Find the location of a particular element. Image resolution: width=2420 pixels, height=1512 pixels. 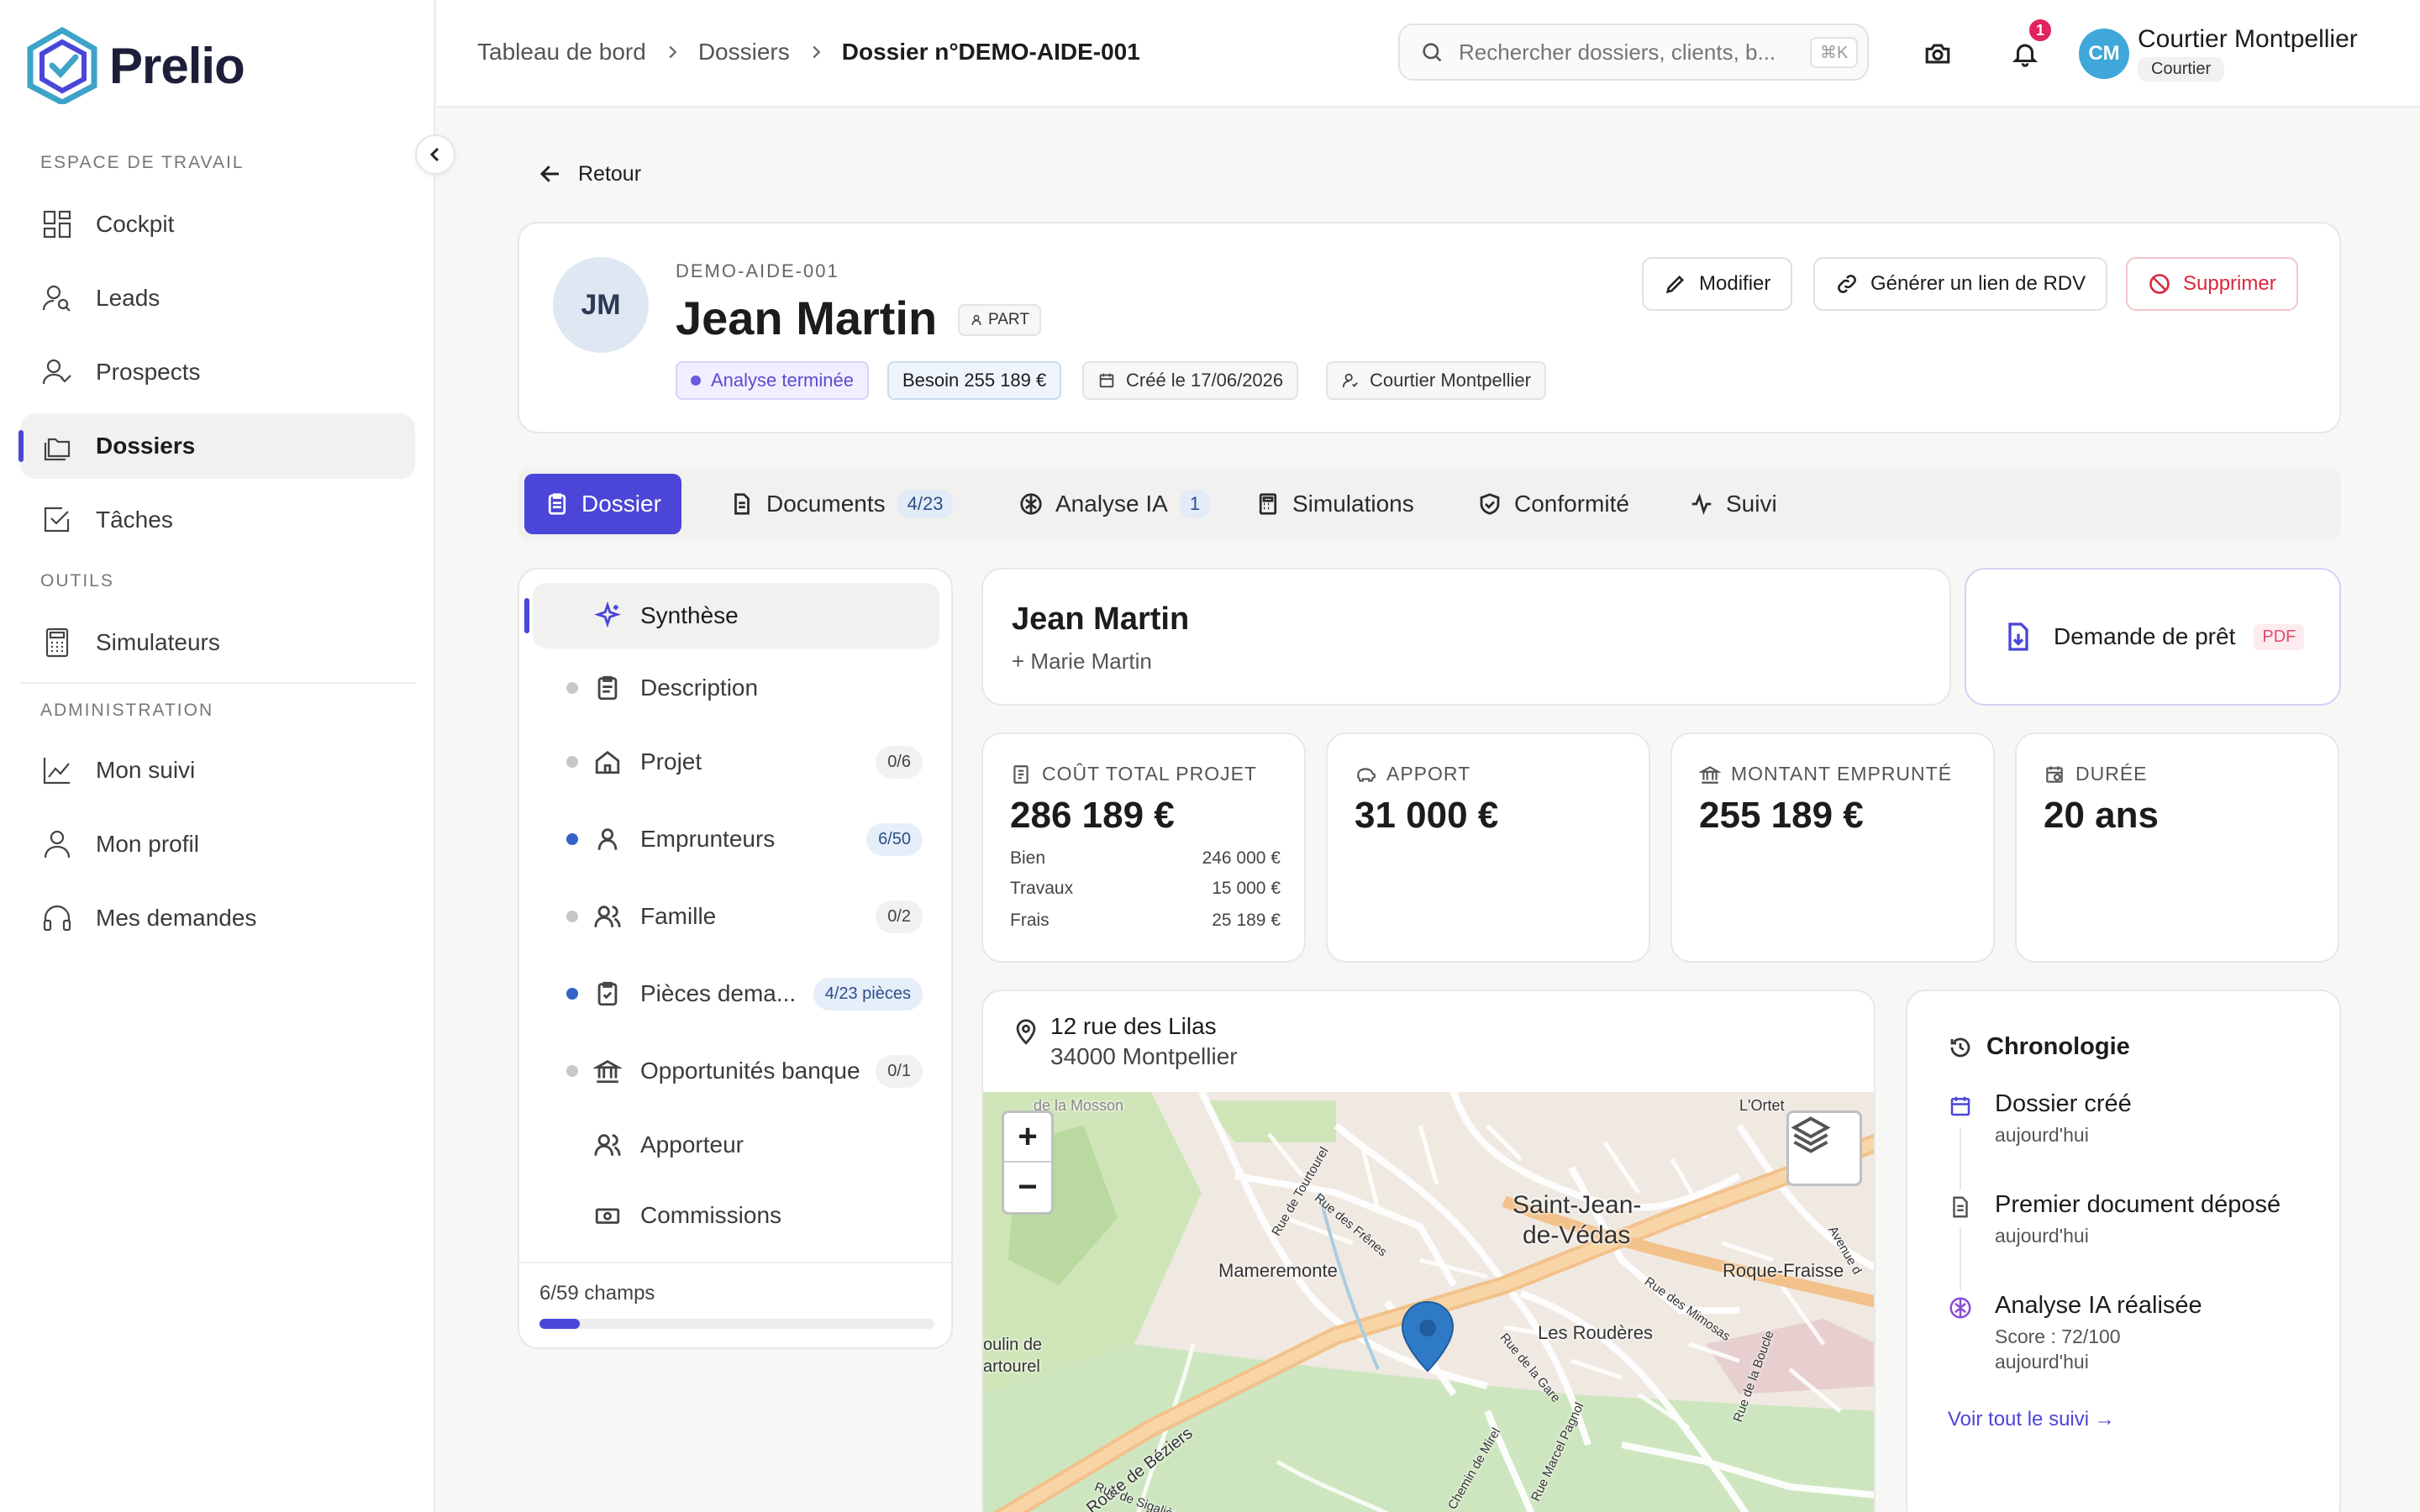

avatar: CM is located at coordinates (2104, 54).